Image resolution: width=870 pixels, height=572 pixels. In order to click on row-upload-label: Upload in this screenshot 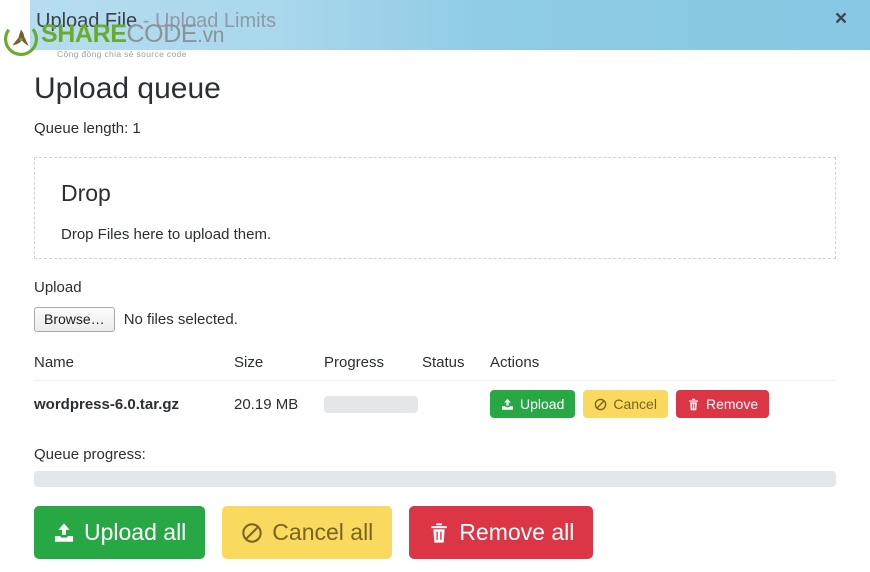, I will do `click(542, 404)`.